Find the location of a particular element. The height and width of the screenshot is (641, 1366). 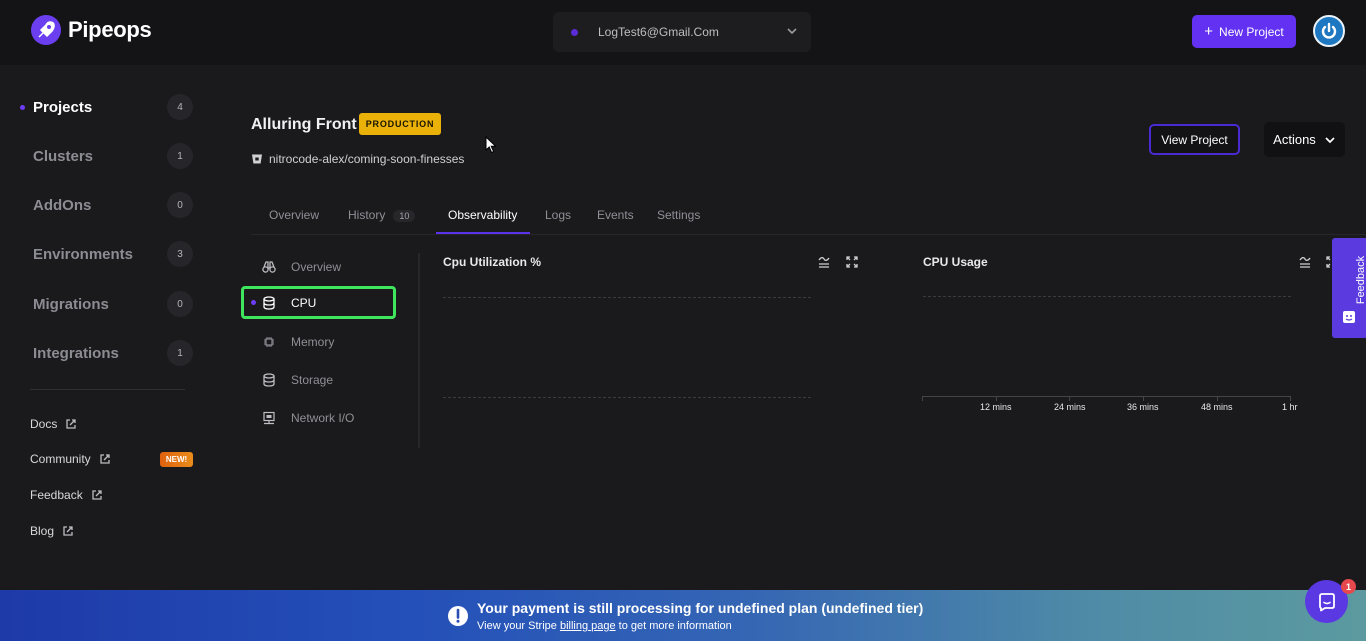

sidebar-item-label: Projects is located at coordinates (63, 107).